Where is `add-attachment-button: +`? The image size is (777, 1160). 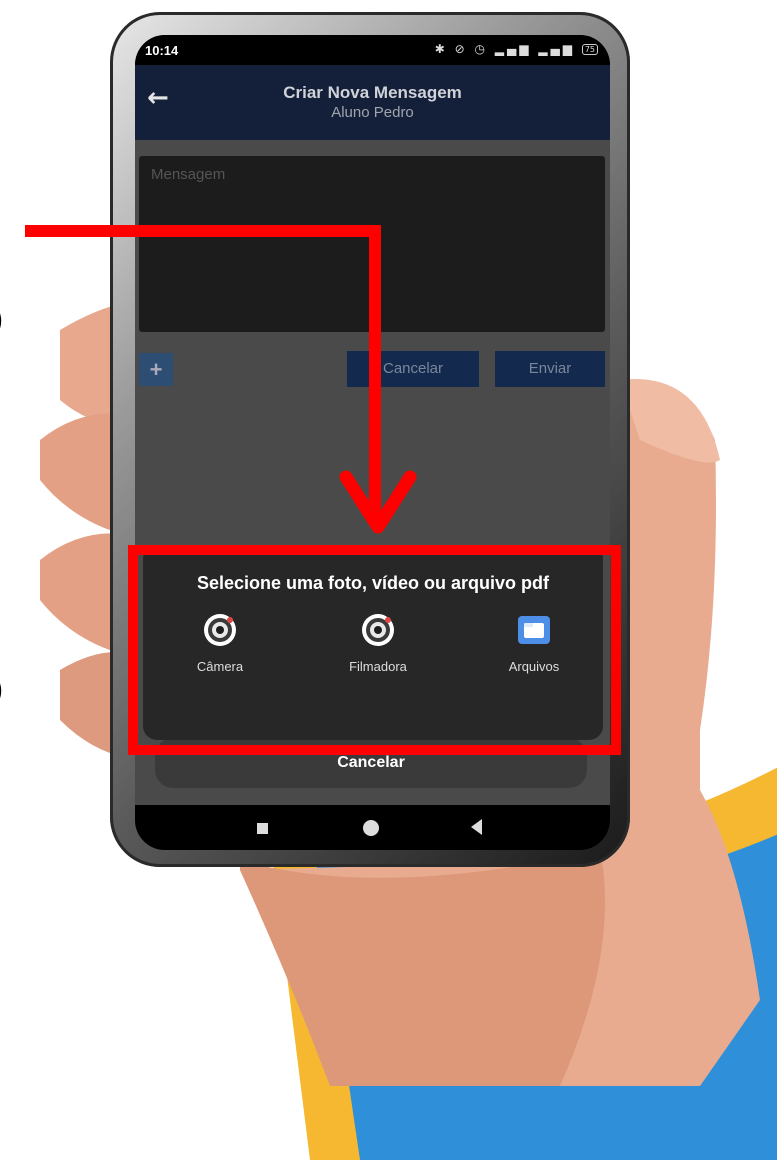 add-attachment-button: + is located at coordinates (156, 369).